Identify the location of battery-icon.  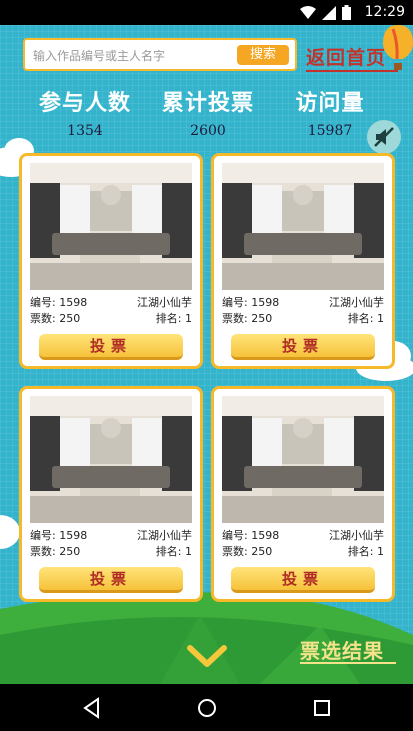
(346, 12).